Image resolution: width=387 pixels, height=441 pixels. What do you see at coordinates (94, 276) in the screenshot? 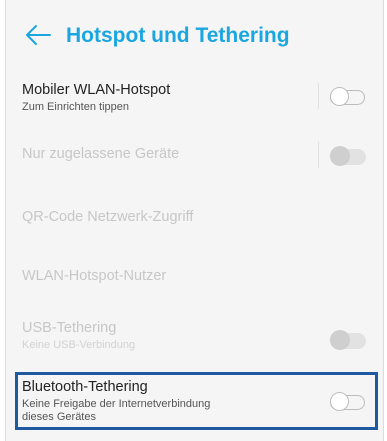
I see `setting-label: WLAN-Hotspot-Nutzer` at bounding box center [94, 276].